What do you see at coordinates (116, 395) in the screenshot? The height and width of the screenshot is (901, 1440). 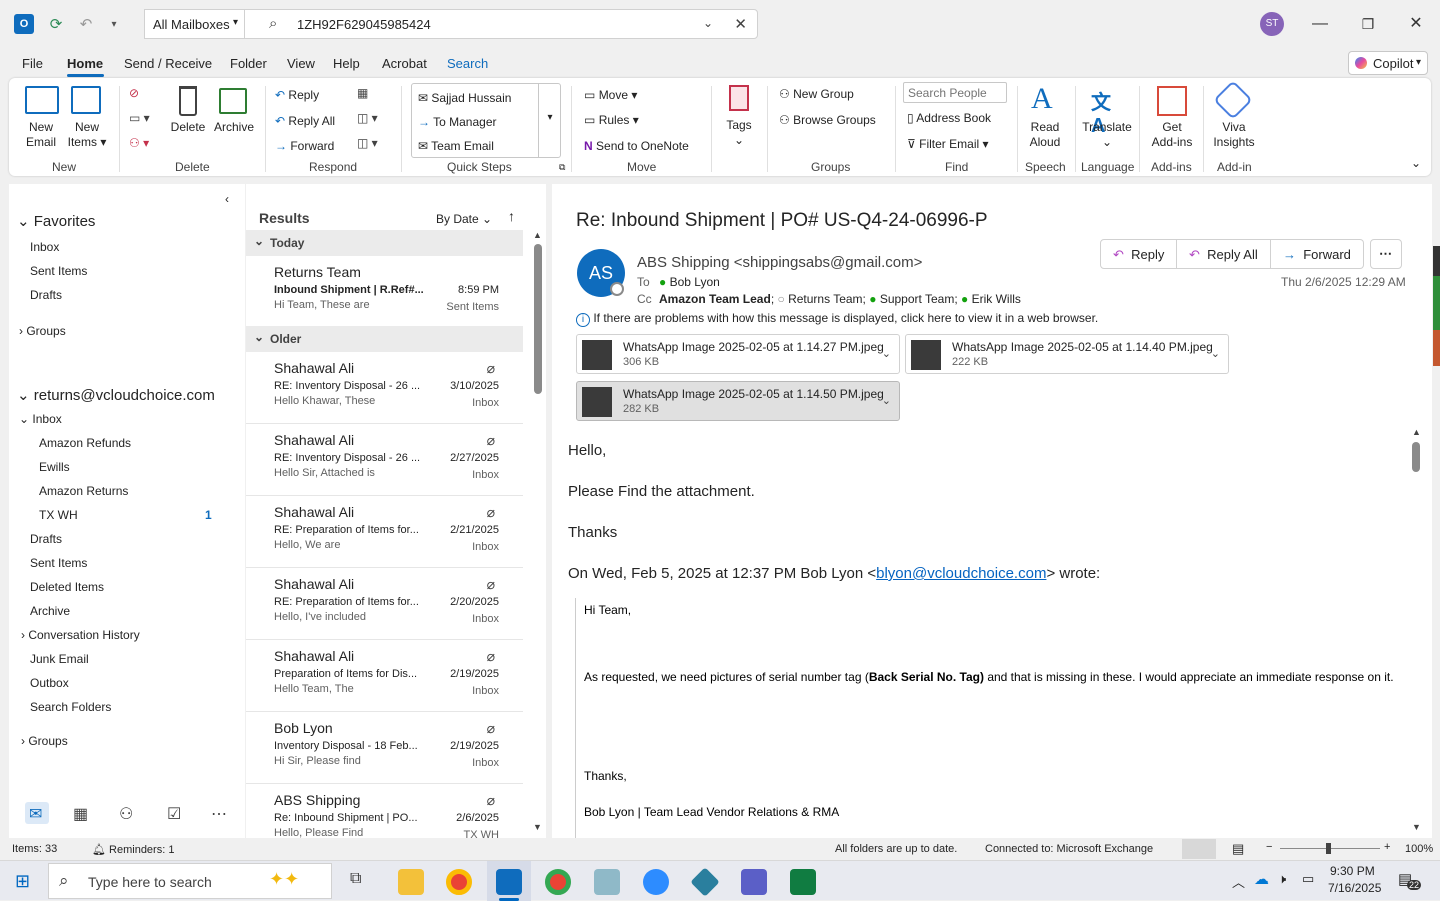 I see `account-header: ⌄ returns@vcloudchoice.com` at bounding box center [116, 395].